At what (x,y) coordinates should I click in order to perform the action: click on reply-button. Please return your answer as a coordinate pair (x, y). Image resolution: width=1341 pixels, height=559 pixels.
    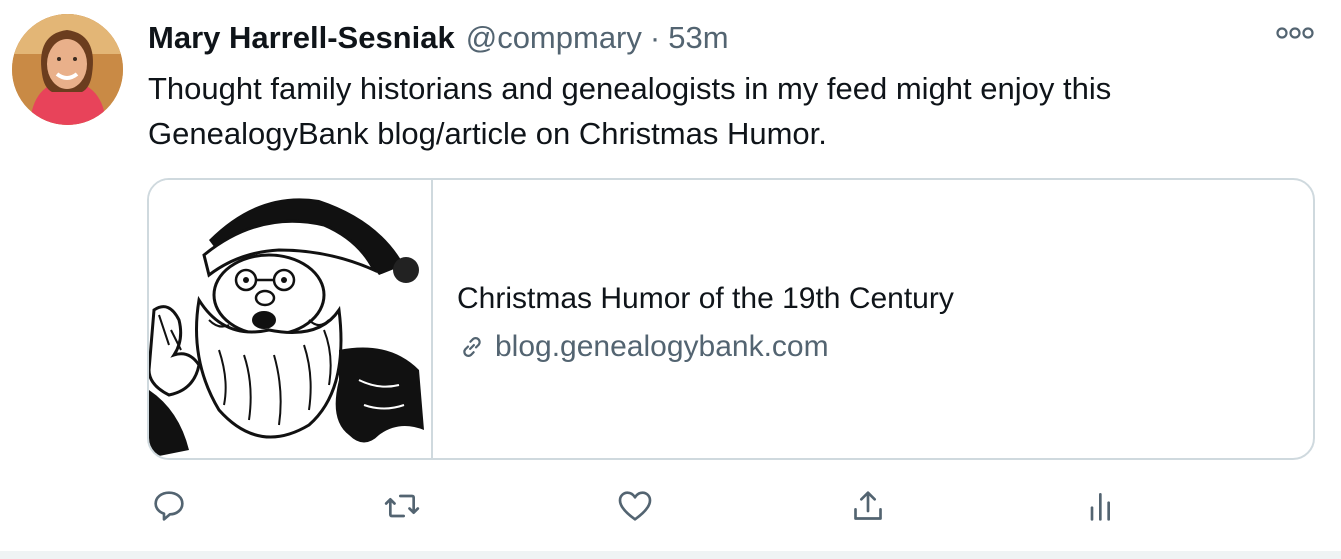
    Looking at the image, I should click on (169, 508).